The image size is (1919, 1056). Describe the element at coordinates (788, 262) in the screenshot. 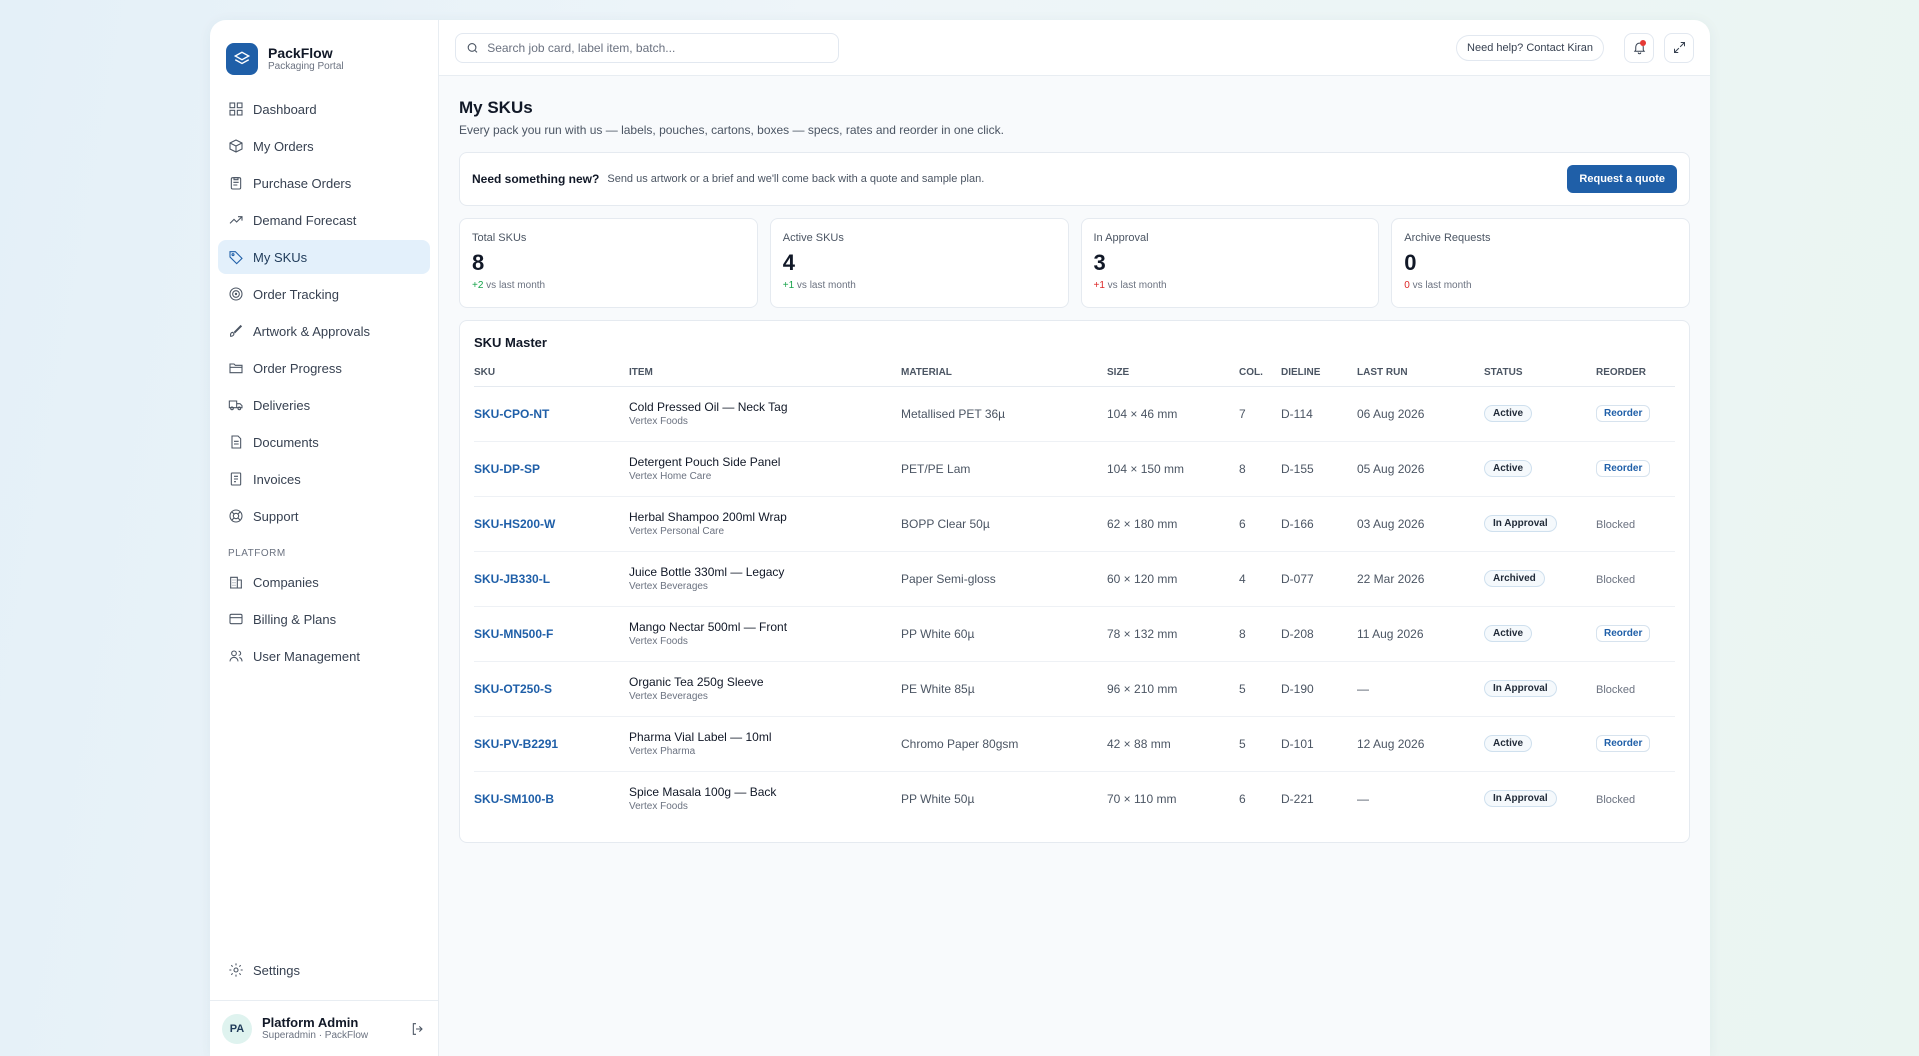

I see `stat-value: 4` at that location.